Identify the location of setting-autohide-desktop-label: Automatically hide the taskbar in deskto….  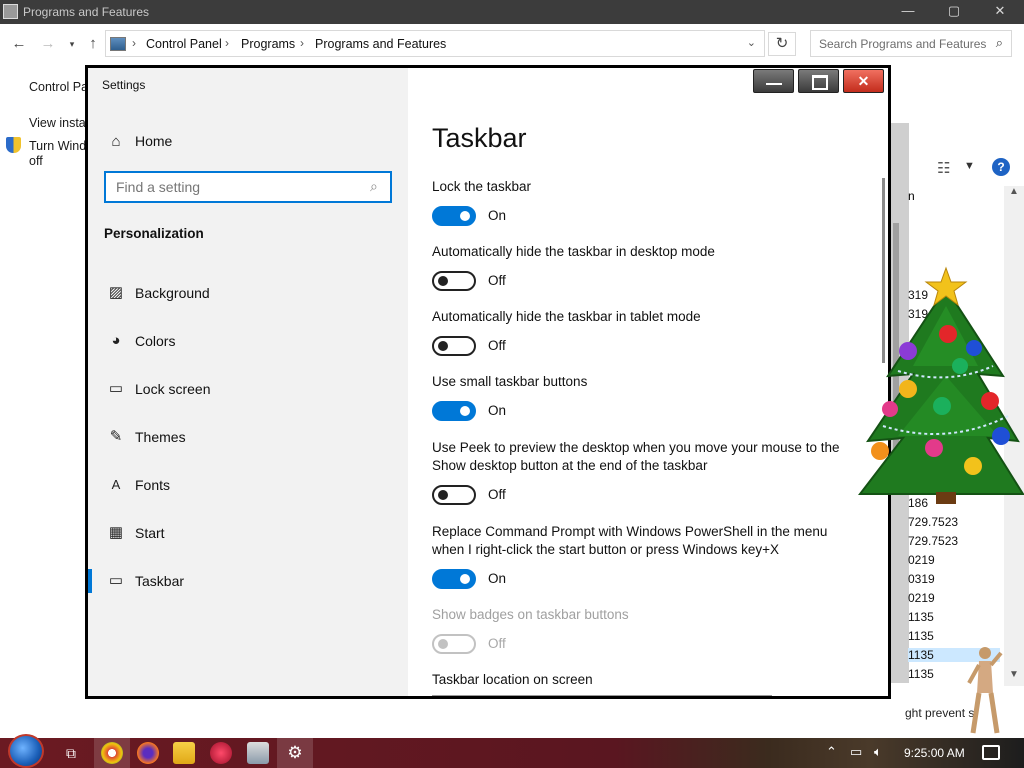
(573, 251).